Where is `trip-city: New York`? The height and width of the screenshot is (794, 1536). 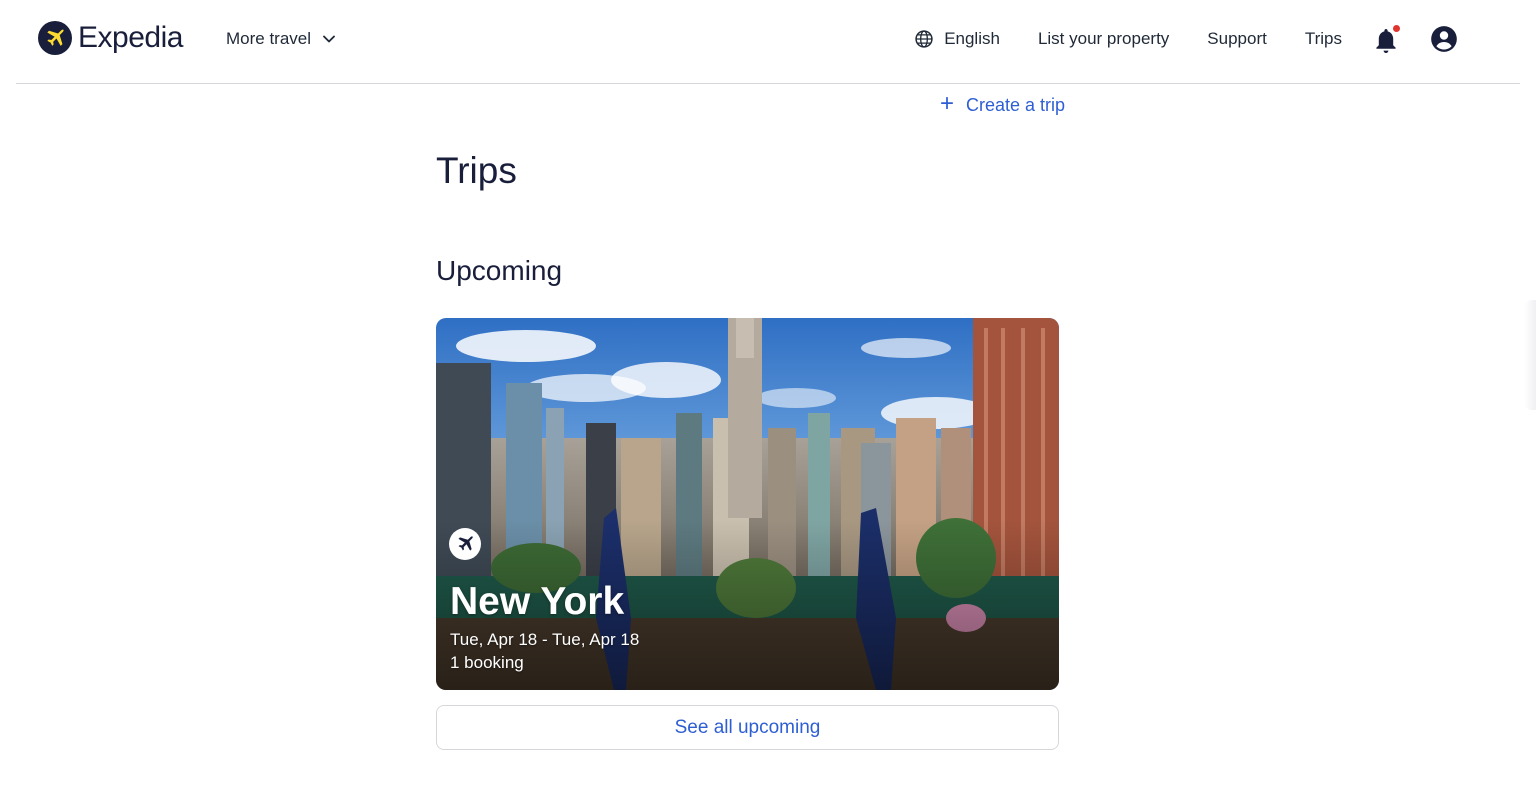 trip-city: New York is located at coordinates (537, 601).